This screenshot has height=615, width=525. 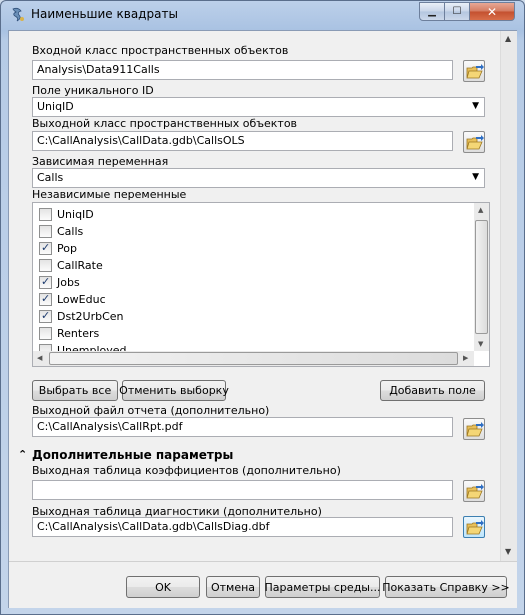 I want to click on list-item-label: Renters, so click(x=78, y=333).